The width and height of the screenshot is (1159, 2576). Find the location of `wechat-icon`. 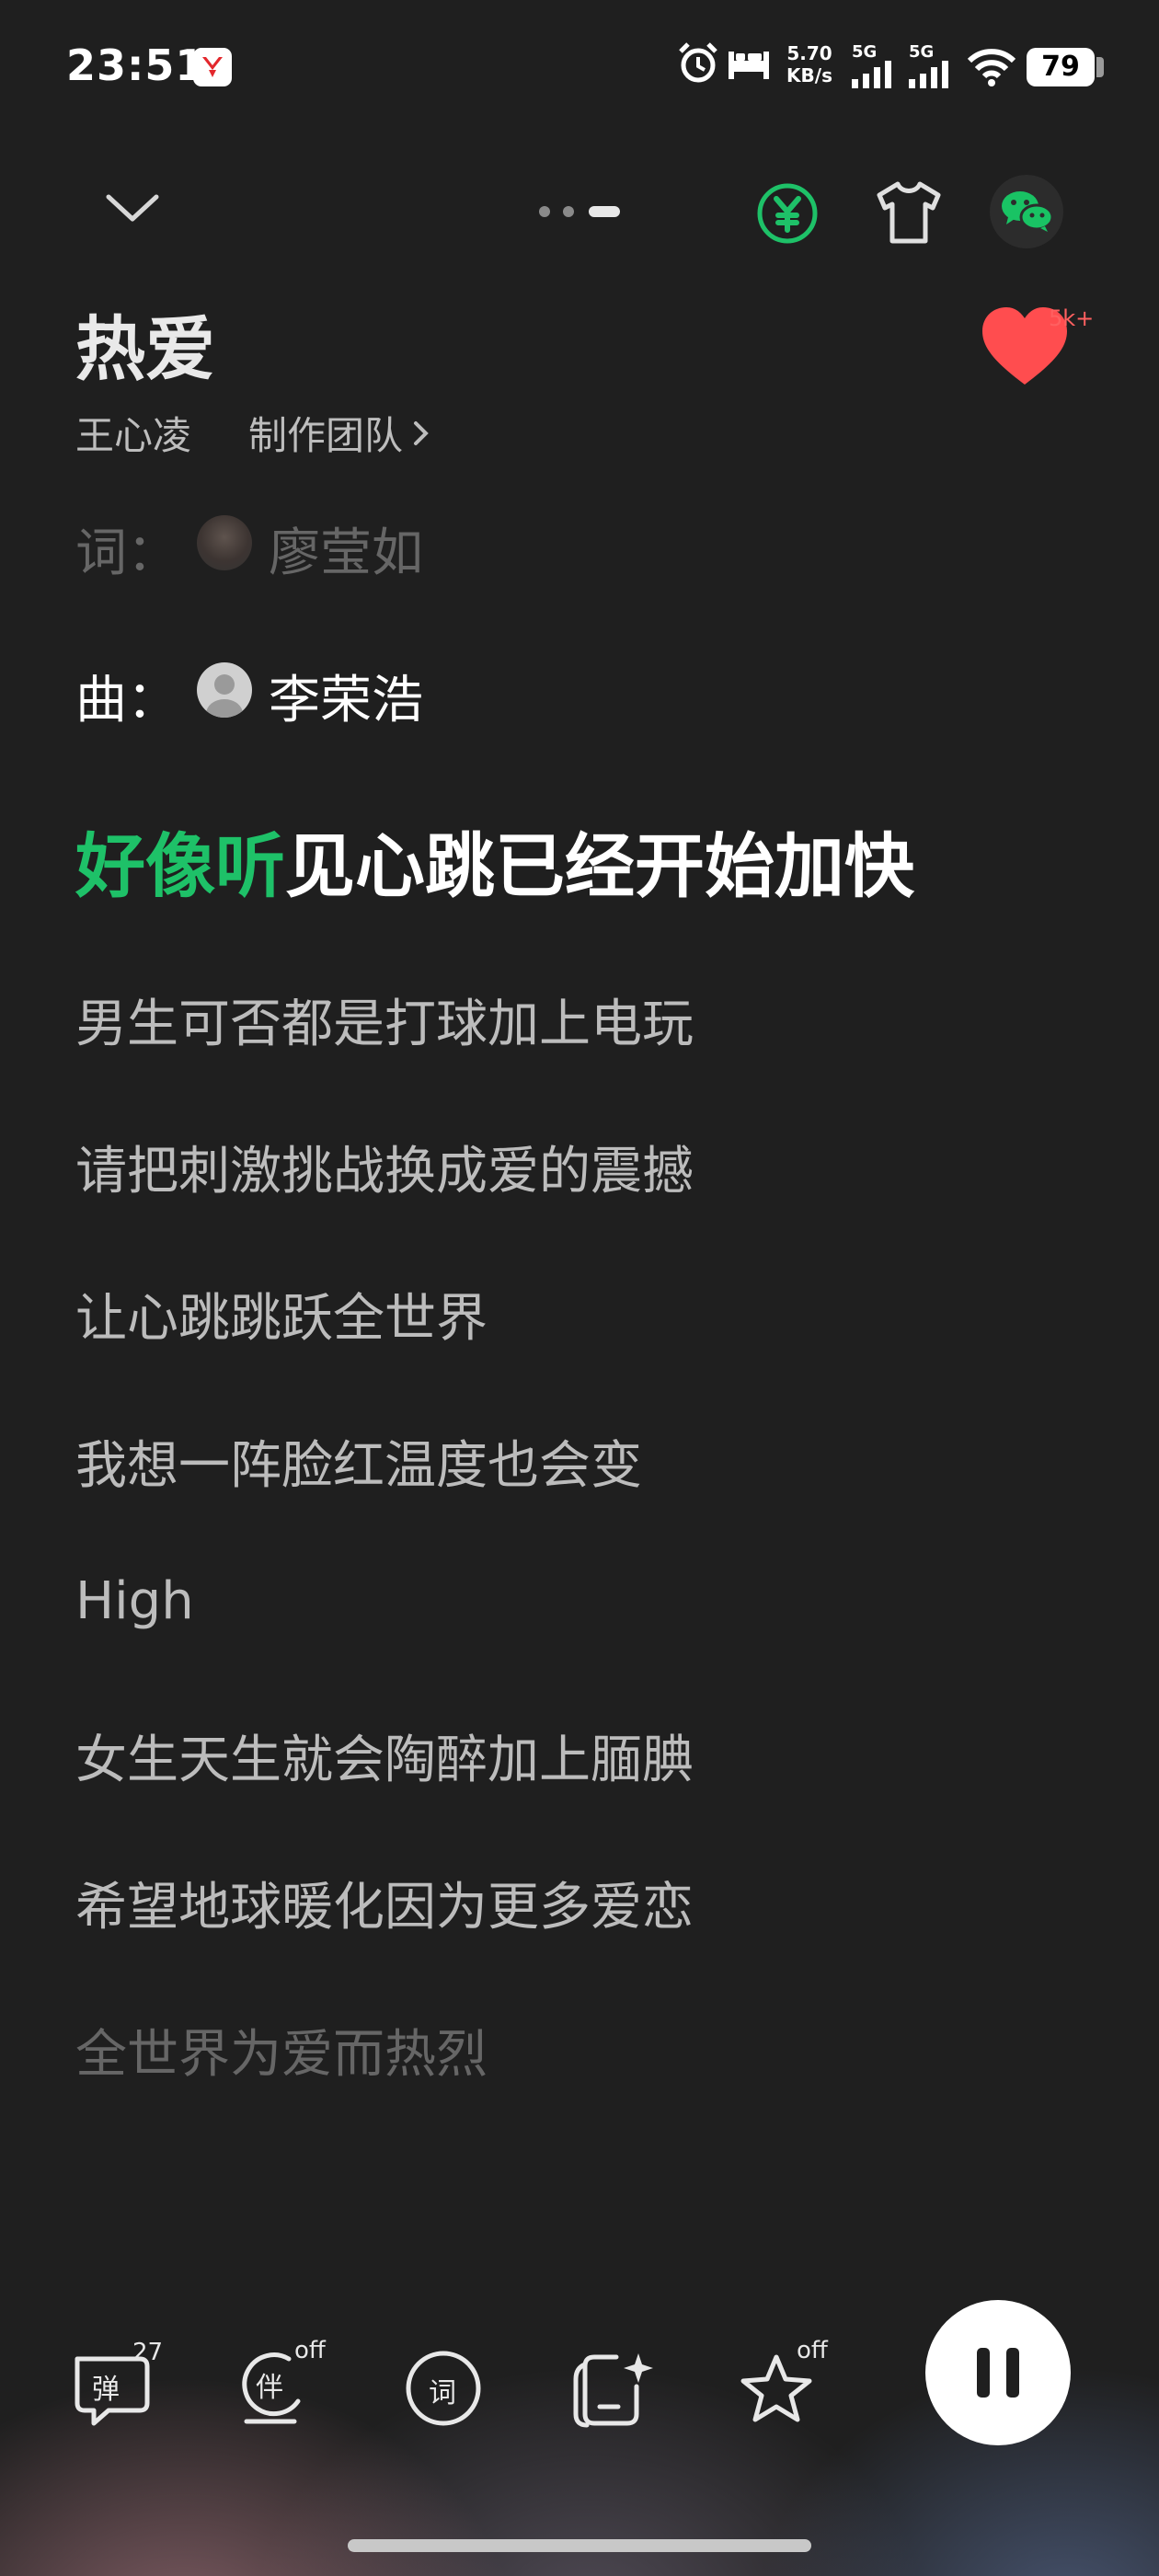

wechat-icon is located at coordinates (1026, 211).